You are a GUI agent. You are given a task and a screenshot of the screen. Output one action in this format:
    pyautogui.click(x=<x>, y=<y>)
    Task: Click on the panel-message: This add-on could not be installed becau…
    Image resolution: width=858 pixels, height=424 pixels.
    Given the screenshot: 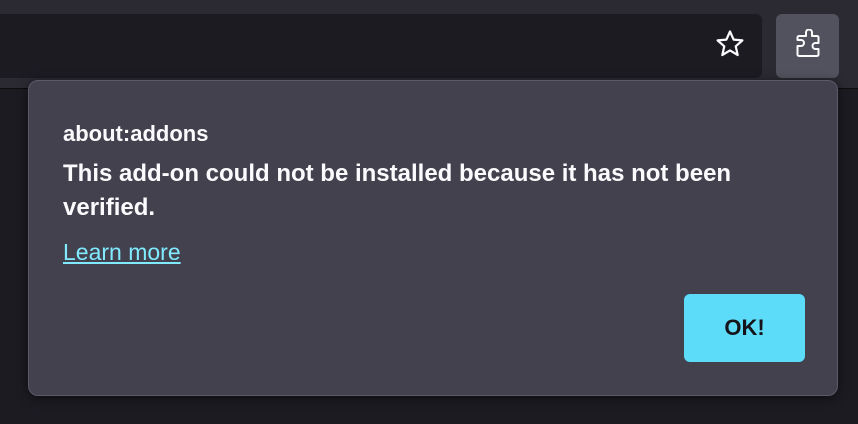 What is the action you would take?
    pyautogui.click(x=397, y=190)
    